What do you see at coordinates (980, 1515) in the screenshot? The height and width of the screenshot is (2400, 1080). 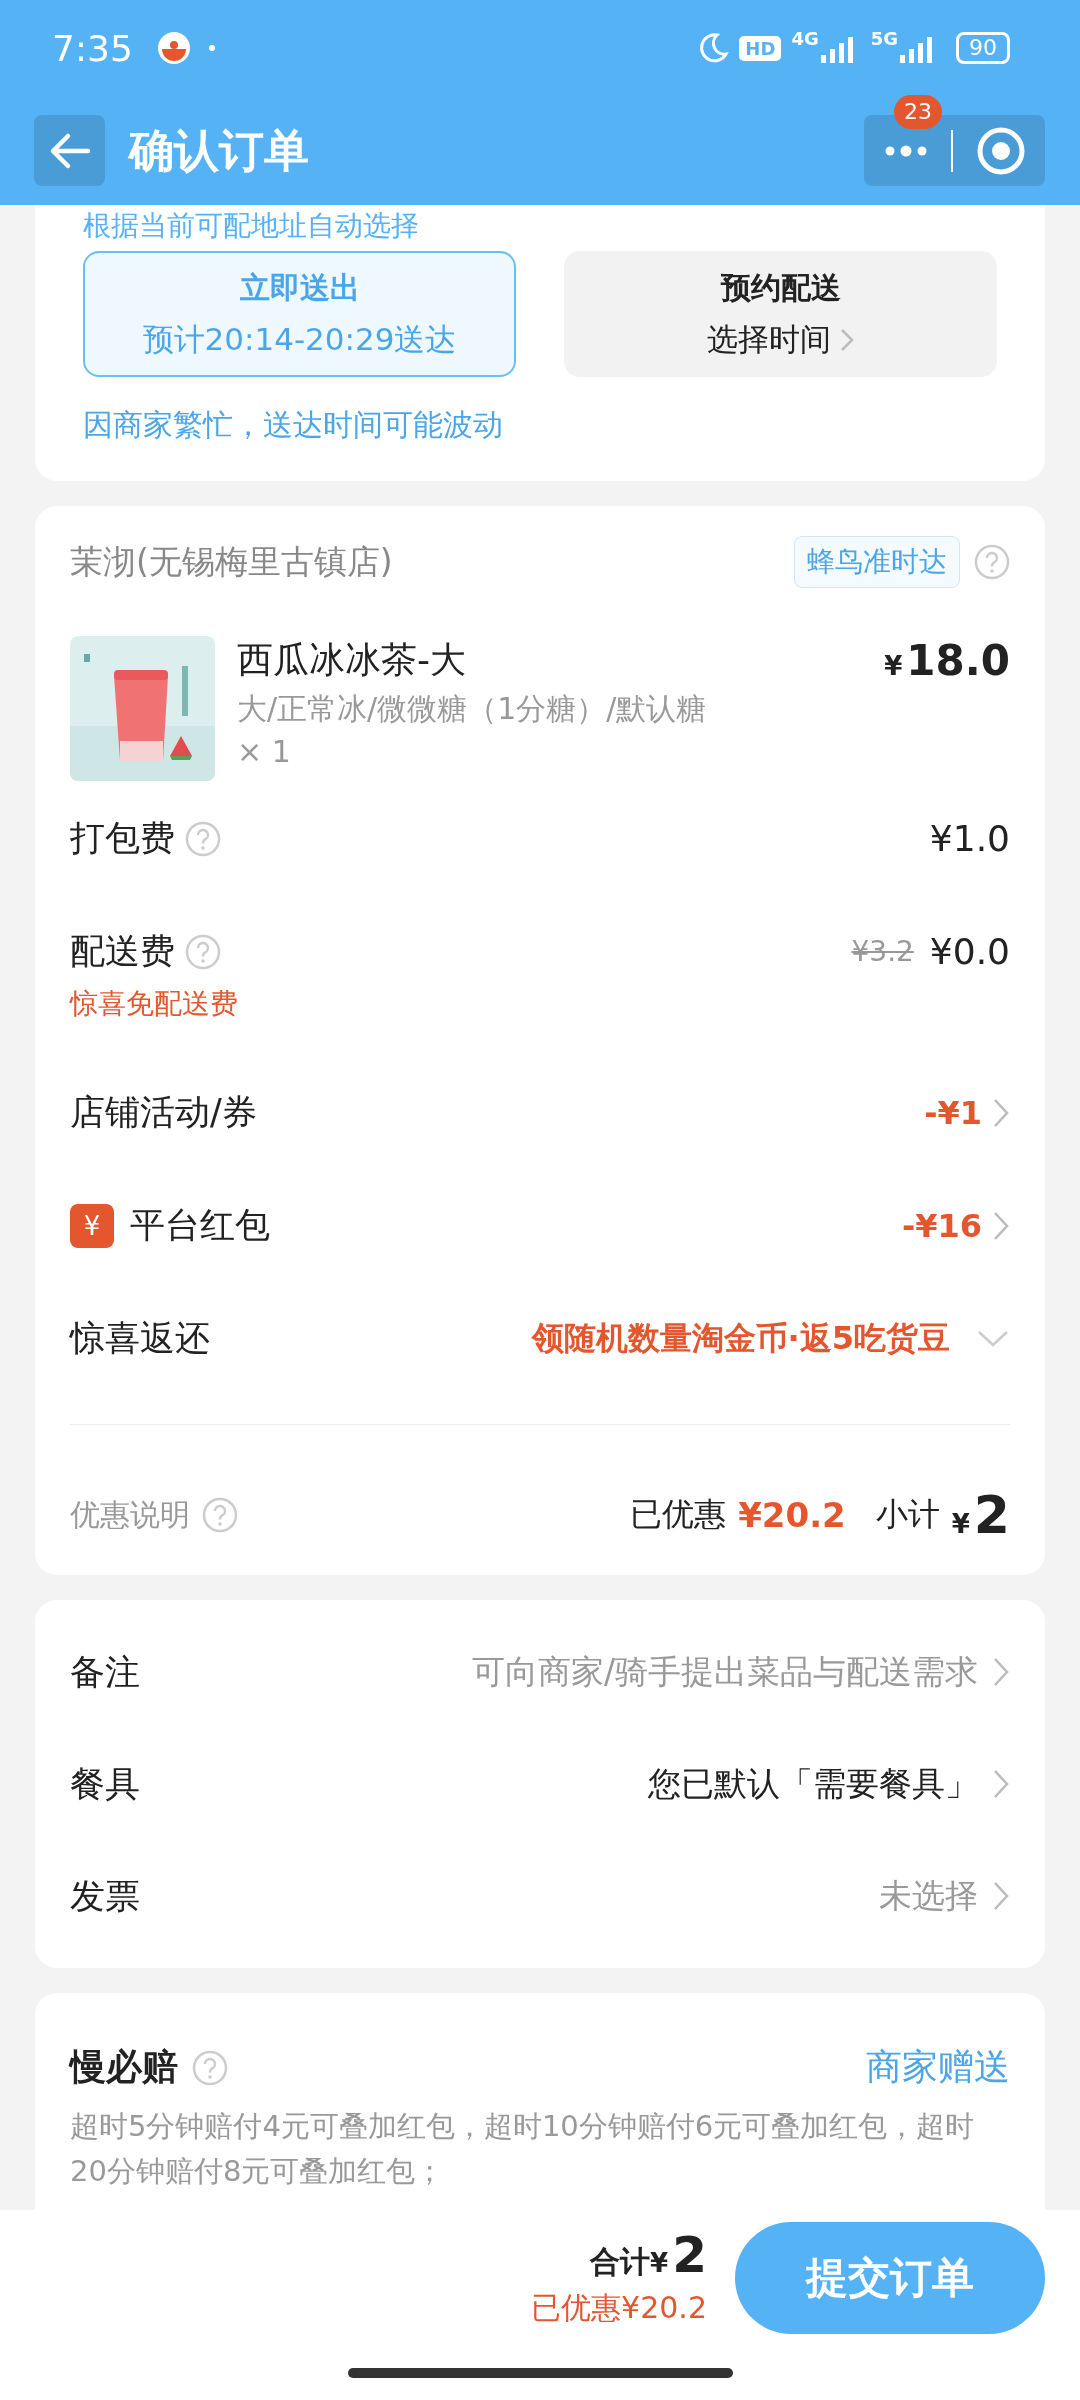 I see `subtotal-amount: ¥2` at bounding box center [980, 1515].